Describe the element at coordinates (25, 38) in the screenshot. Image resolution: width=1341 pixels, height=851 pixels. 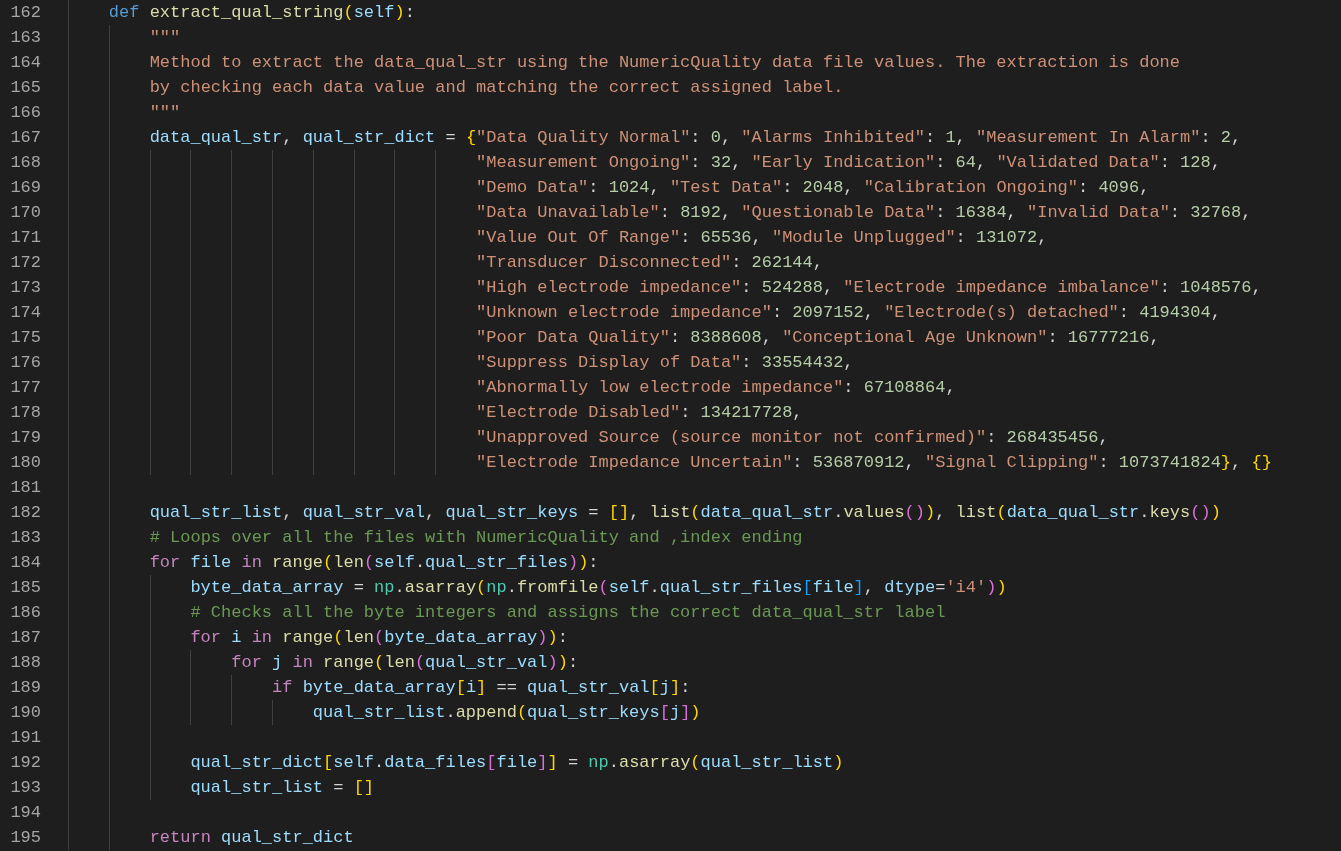
I see `line-number: 163` at that location.